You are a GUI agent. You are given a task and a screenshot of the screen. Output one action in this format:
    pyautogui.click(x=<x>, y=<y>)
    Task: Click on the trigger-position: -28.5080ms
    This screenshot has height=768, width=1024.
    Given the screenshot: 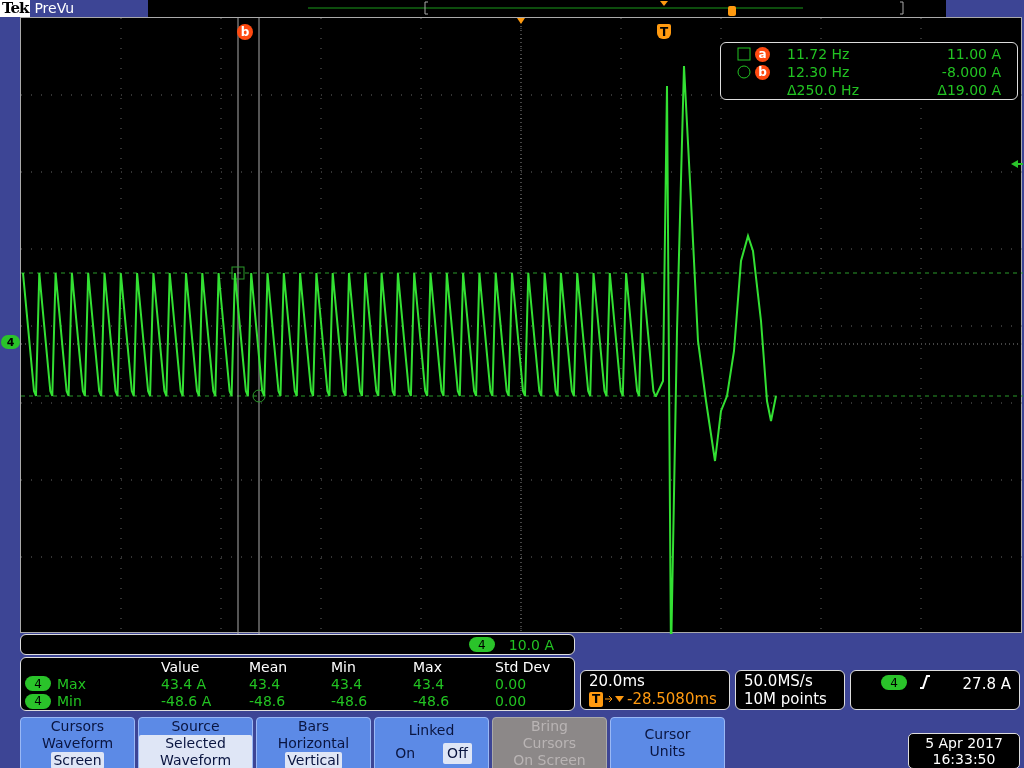 What is the action you would take?
    pyautogui.click(x=672, y=699)
    